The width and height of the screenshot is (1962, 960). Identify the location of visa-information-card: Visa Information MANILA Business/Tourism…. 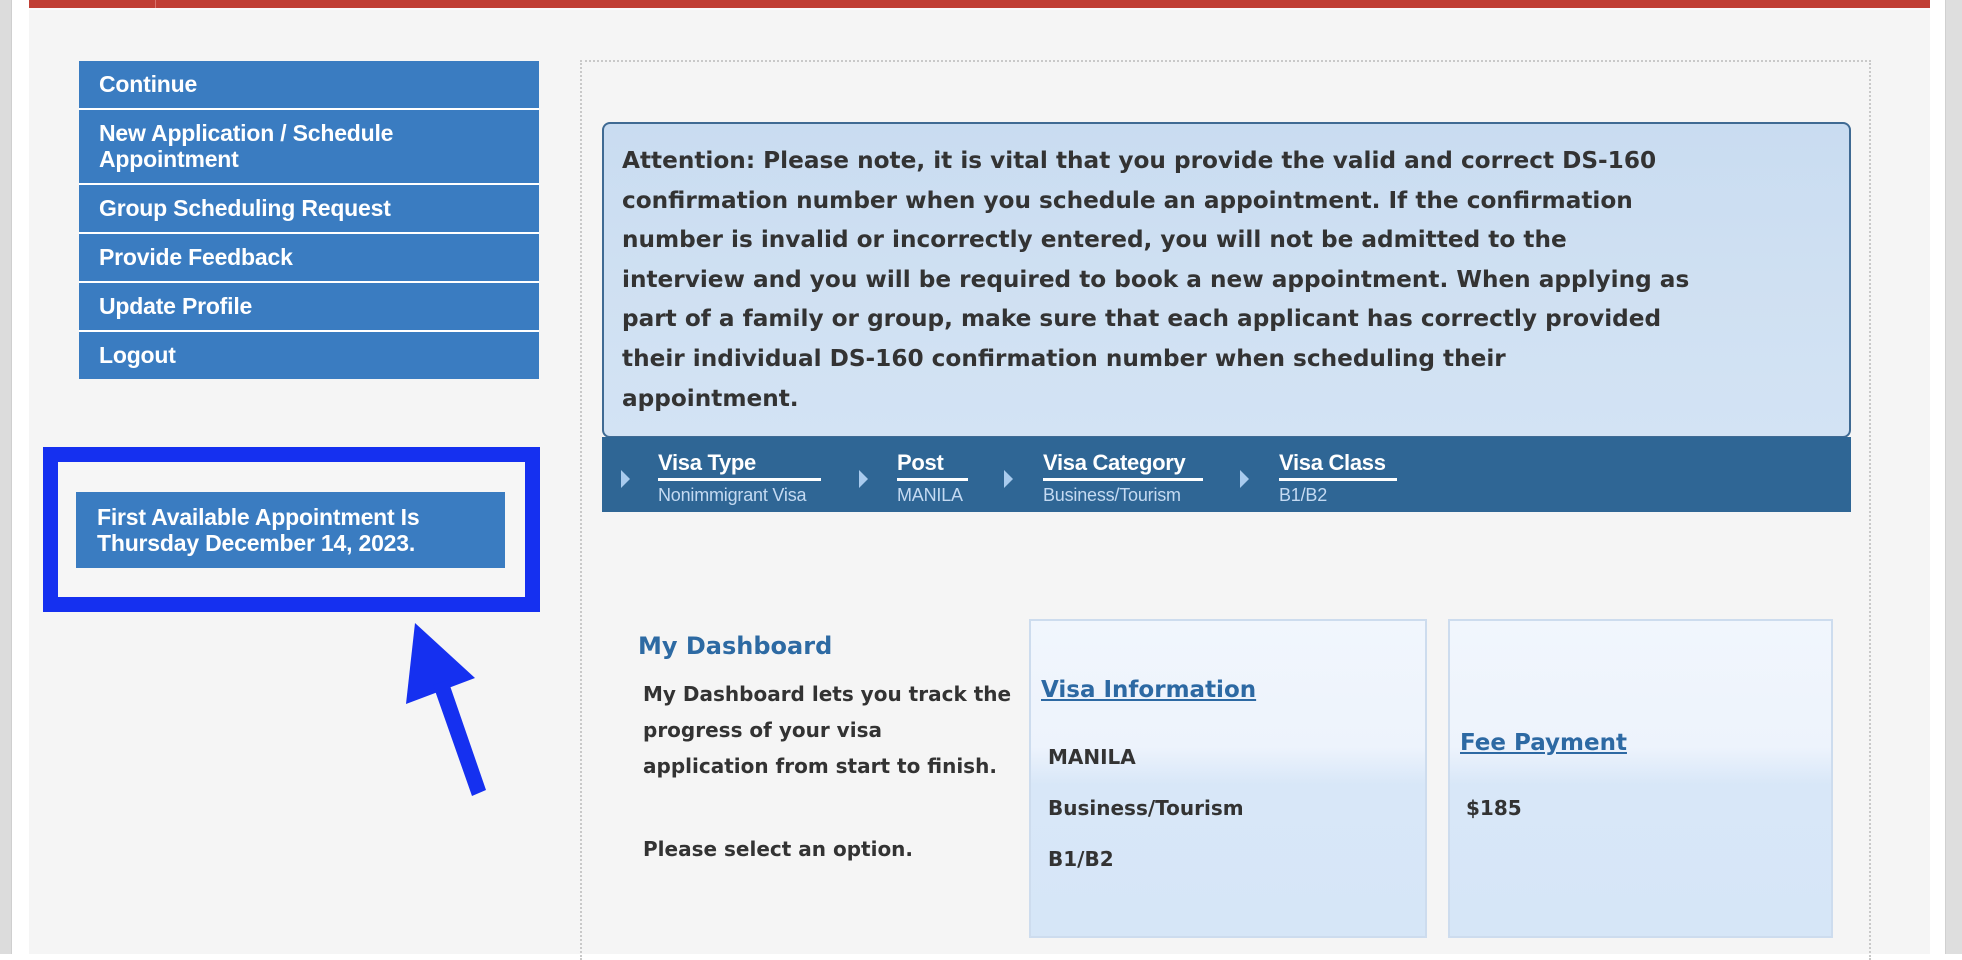
(1228, 778).